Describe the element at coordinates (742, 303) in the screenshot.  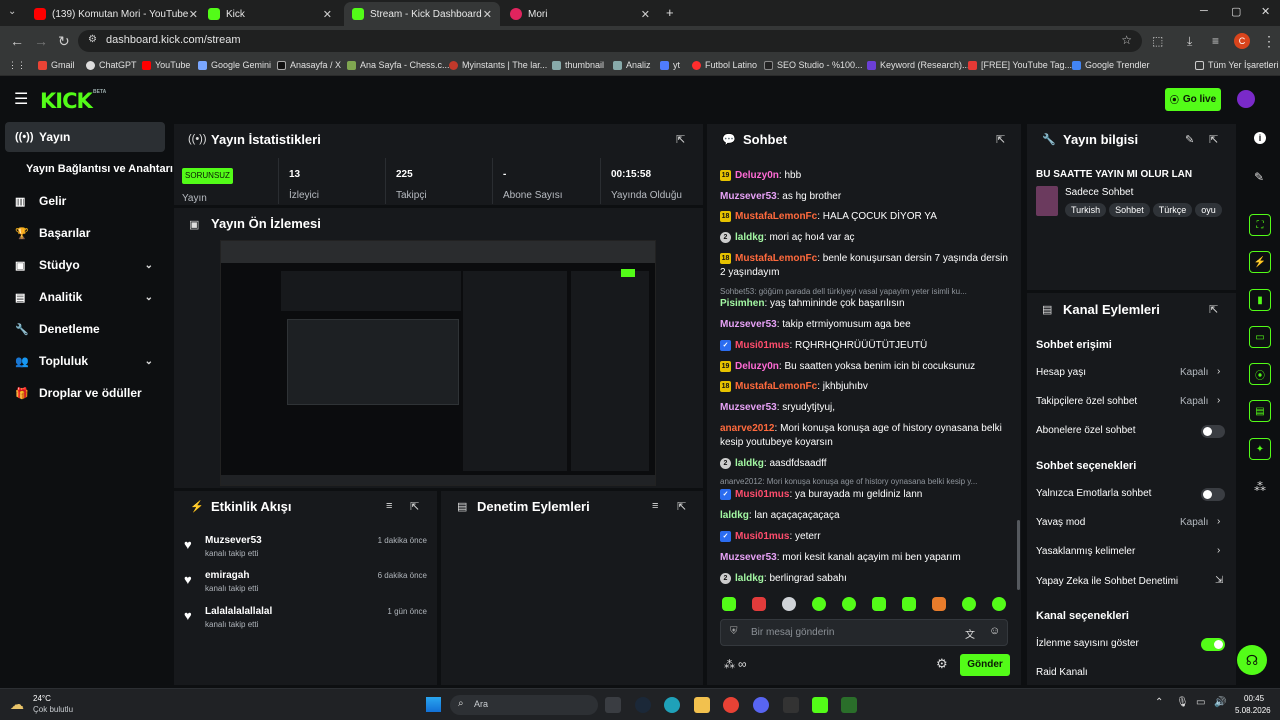
I see `chat-username: Pisimhen` at that location.